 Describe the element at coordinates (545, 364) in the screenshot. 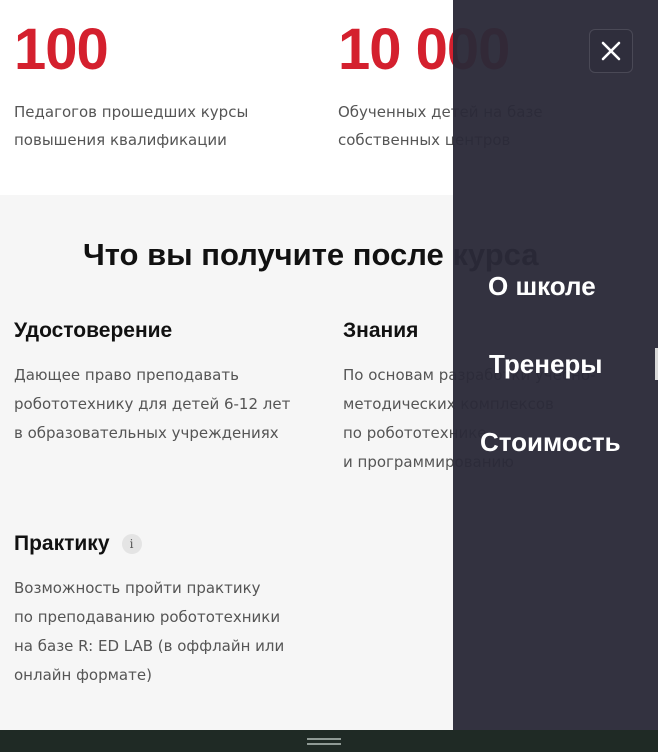

I see `menu-item-trainers: Тренеры` at that location.